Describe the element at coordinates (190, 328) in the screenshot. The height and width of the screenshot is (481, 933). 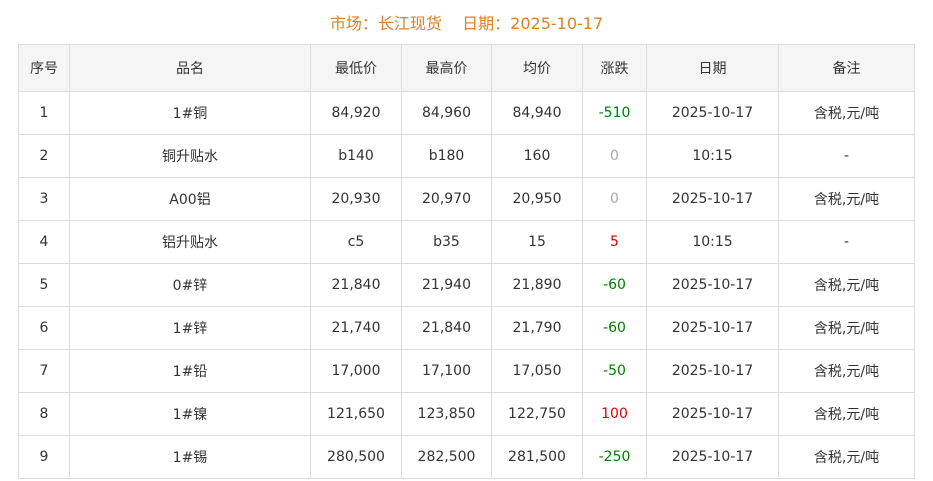
I see `cell-name: 1#锌` at that location.